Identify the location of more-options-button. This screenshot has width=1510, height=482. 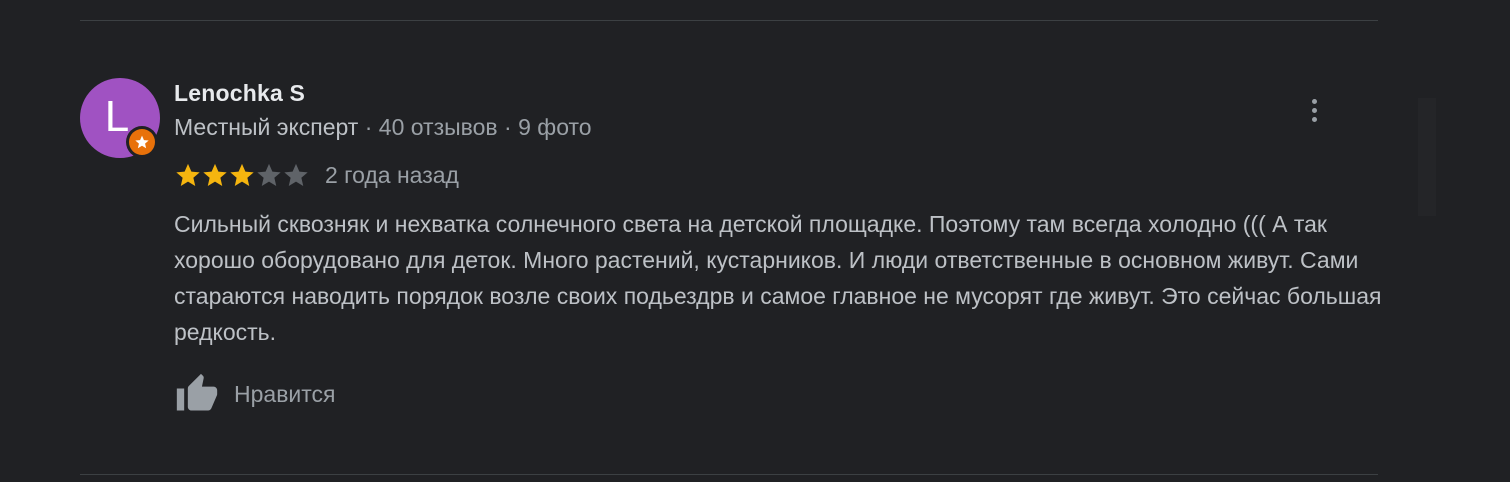
(1314, 110).